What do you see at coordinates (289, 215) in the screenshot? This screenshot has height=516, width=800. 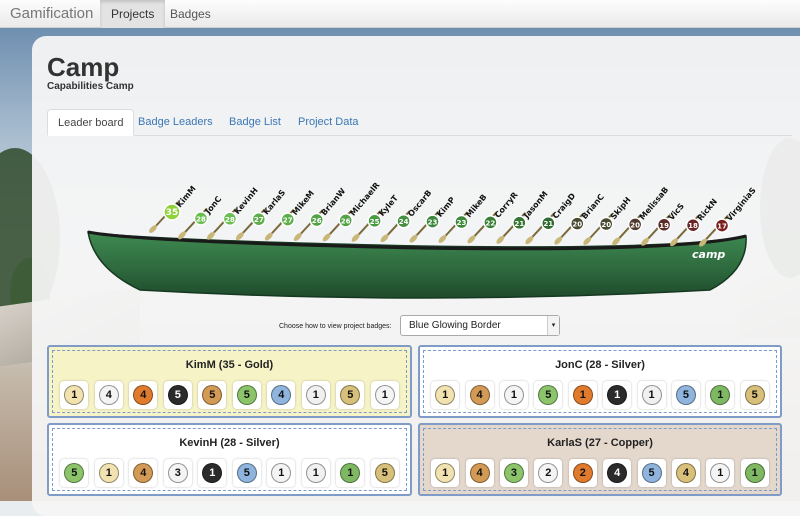 I see `paddler-mikem: 27MikeM` at bounding box center [289, 215].